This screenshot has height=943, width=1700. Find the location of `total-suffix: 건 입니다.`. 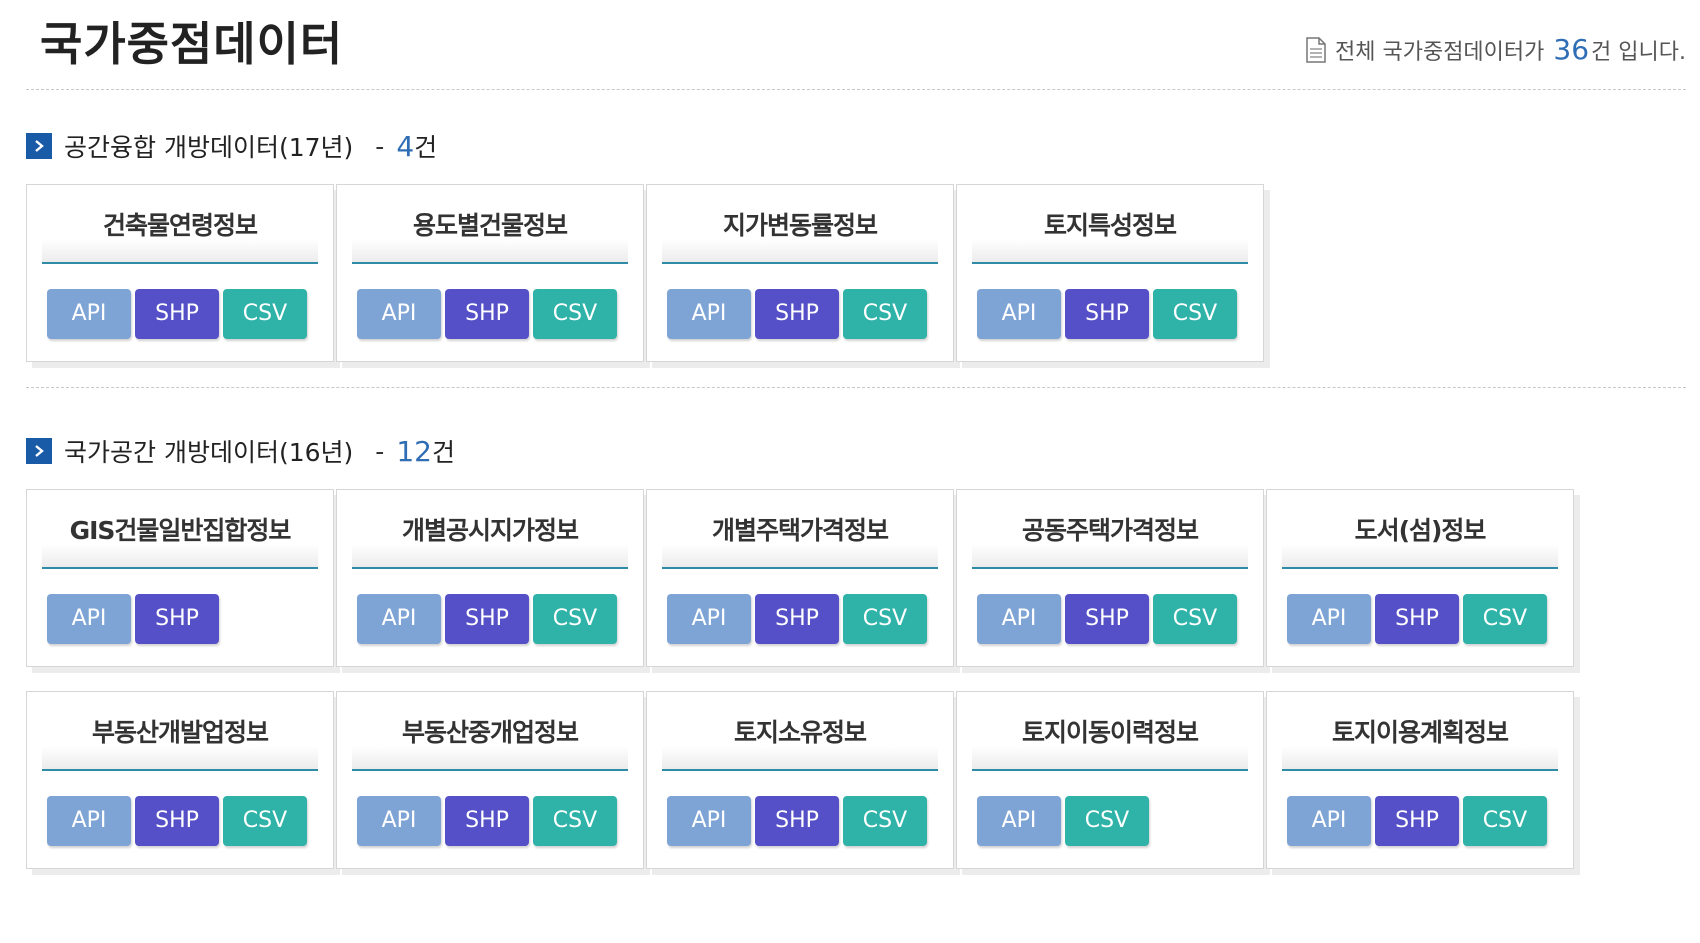

total-suffix: 건 입니다. is located at coordinates (1638, 52).